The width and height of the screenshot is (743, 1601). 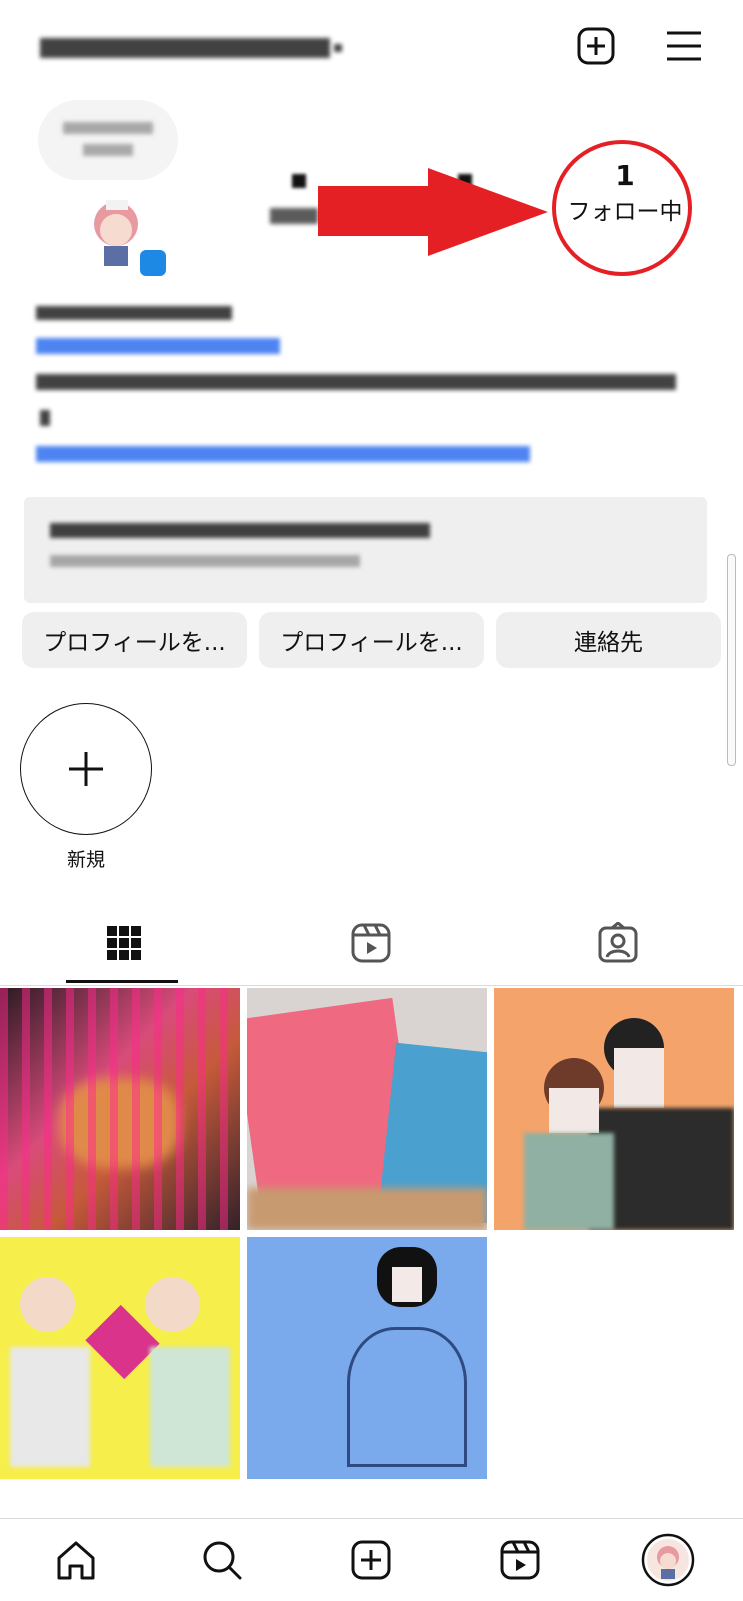 I want to click on new-highlight-button, so click(x=86, y=769).